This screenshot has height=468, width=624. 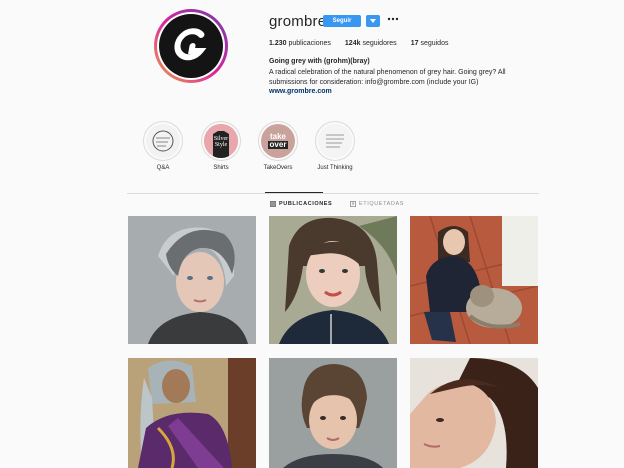 I want to click on active-tab-indicator, so click(x=294, y=192).